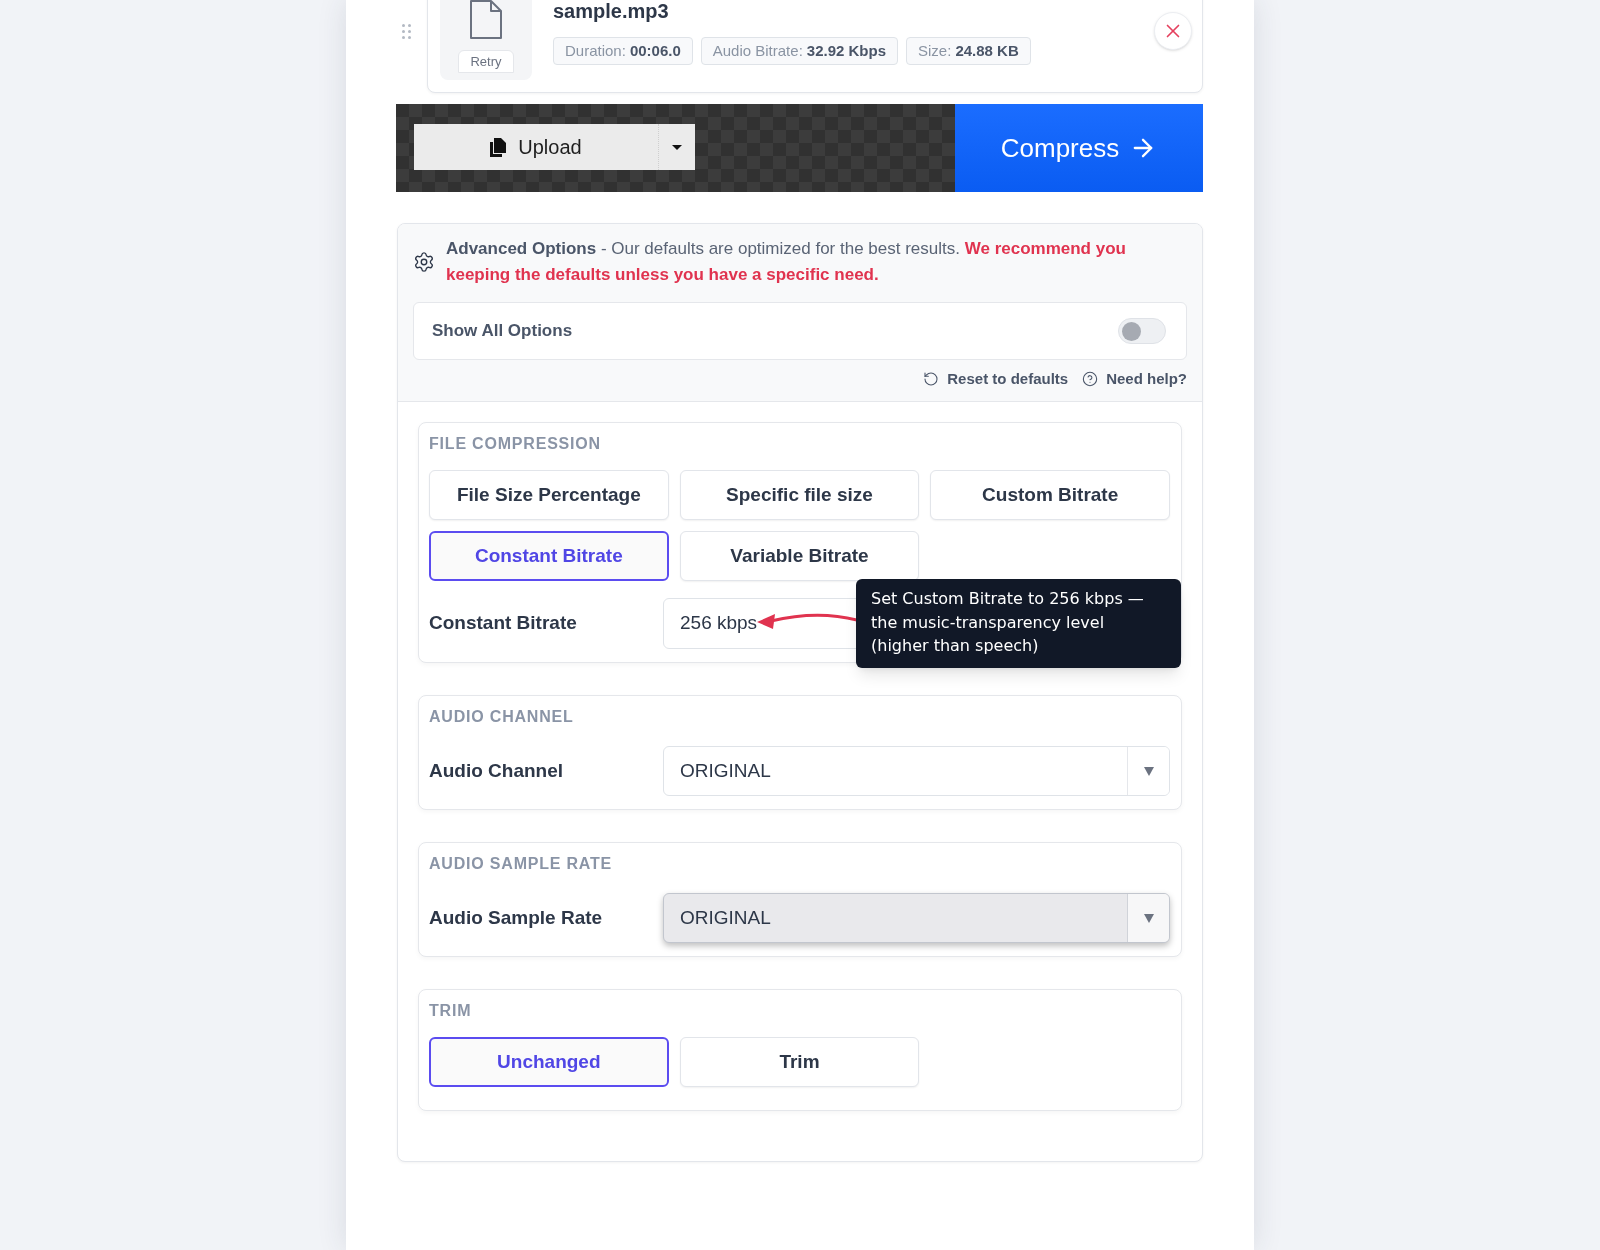  What do you see at coordinates (1142, 331) in the screenshot?
I see `show-all-toggle` at bounding box center [1142, 331].